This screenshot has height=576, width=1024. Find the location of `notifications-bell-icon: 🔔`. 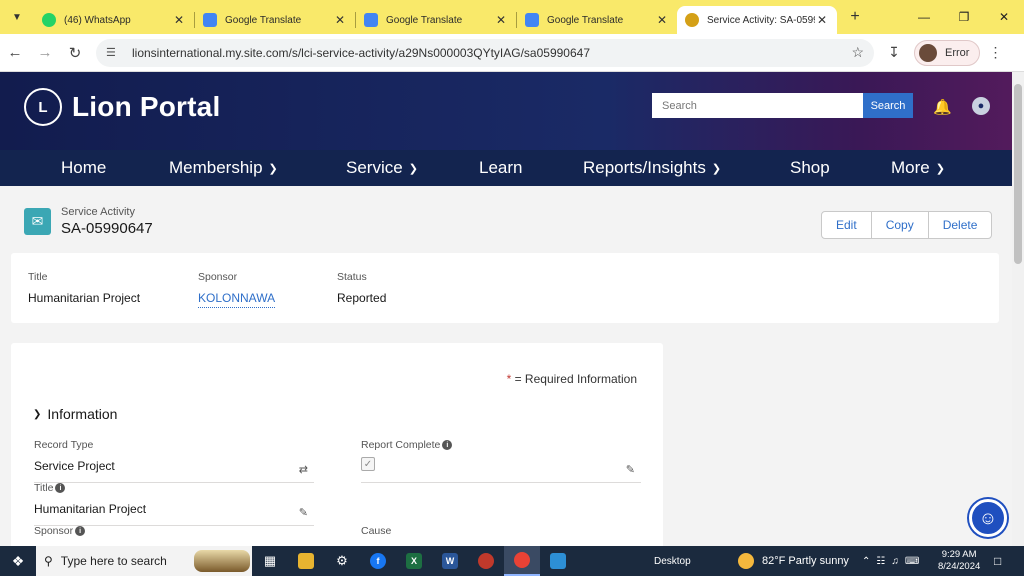

notifications-bell-icon: 🔔 is located at coordinates (942, 107).